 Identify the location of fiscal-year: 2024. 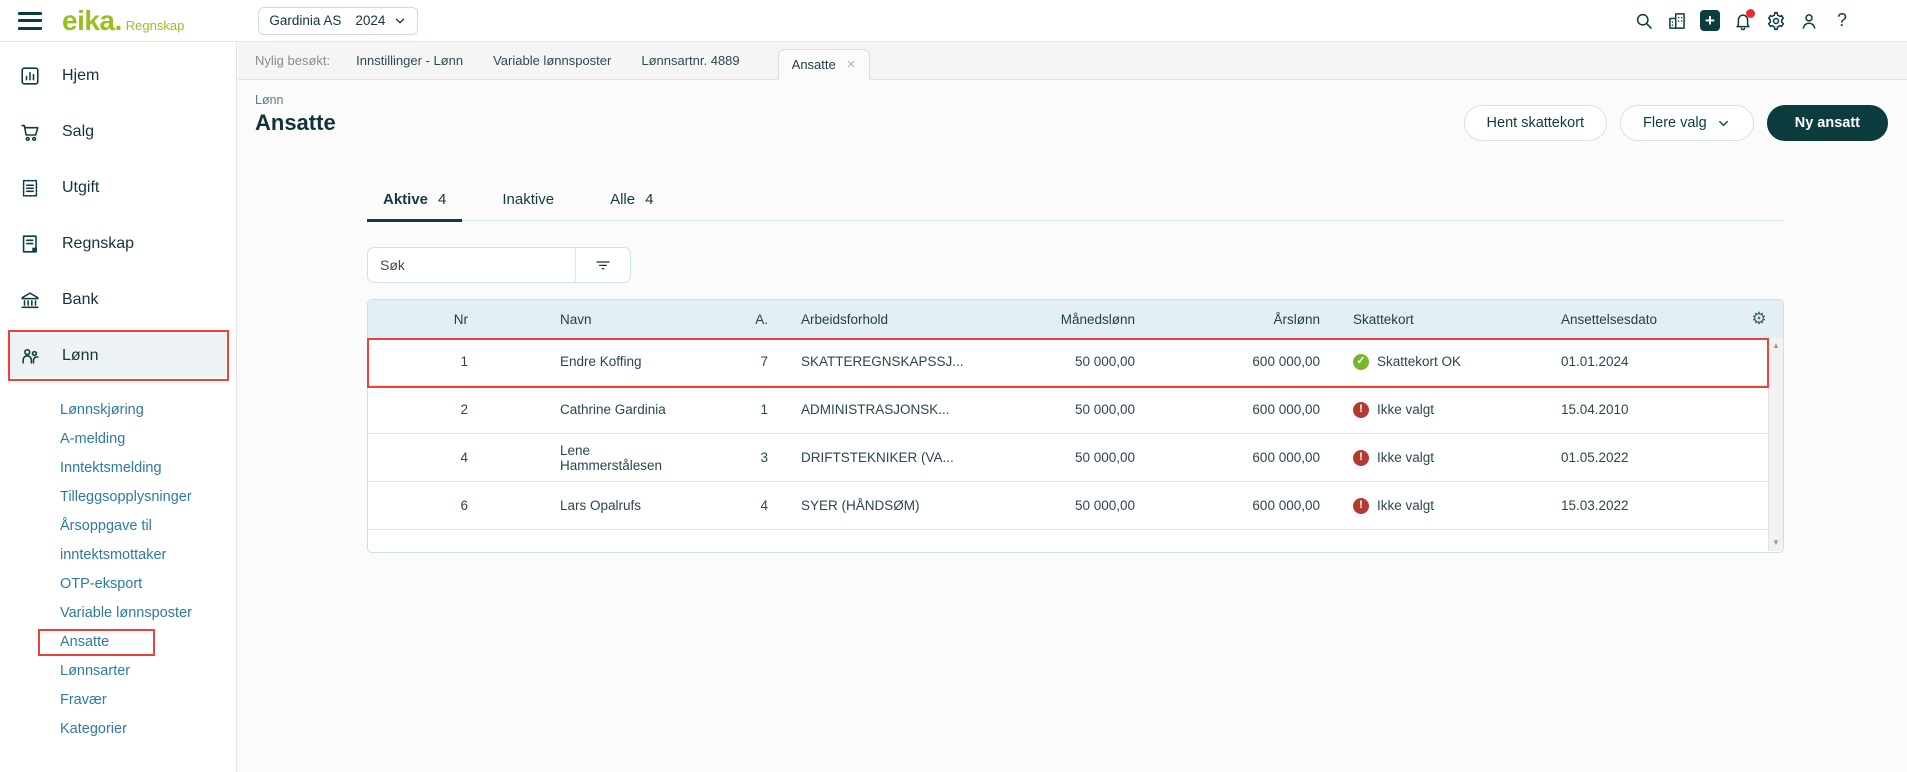
(370, 20).